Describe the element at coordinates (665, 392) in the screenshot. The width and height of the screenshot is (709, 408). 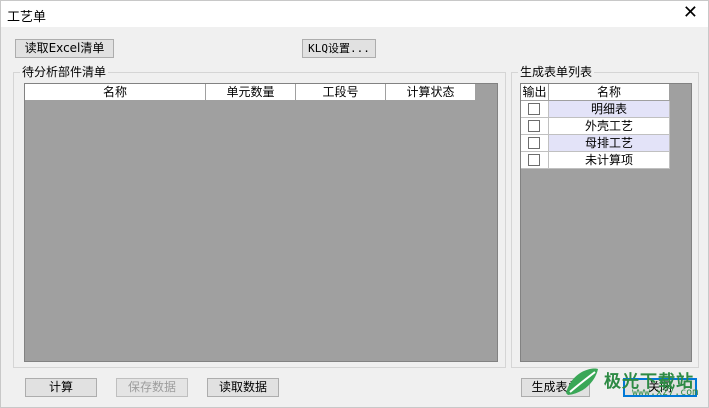
I see `watermark-subtext: www.xz7.com` at that location.